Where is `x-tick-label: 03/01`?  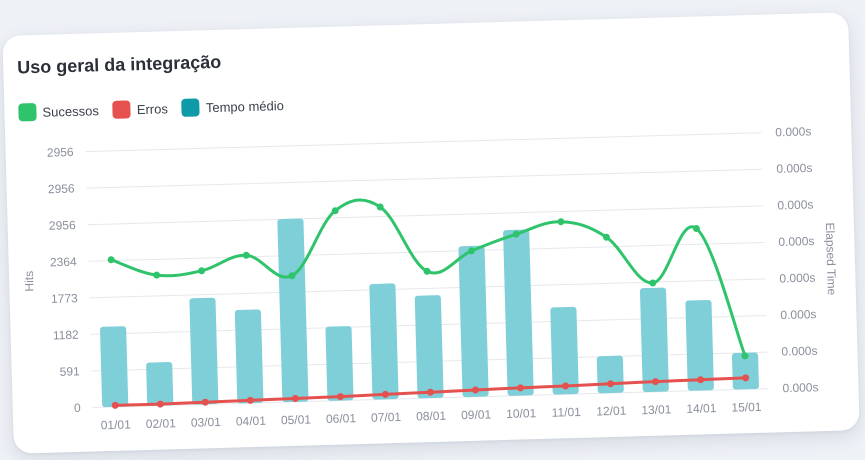 x-tick-label: 03/01 is located at coordinates (206, 422).